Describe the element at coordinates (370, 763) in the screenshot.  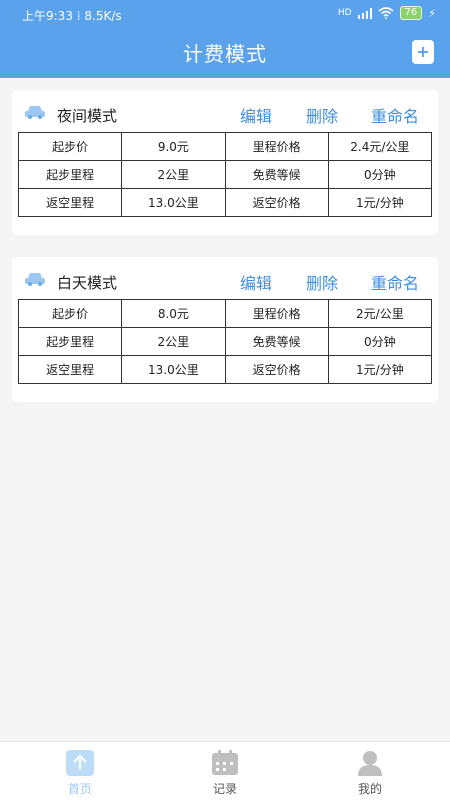
I see `user-icon` at that location.